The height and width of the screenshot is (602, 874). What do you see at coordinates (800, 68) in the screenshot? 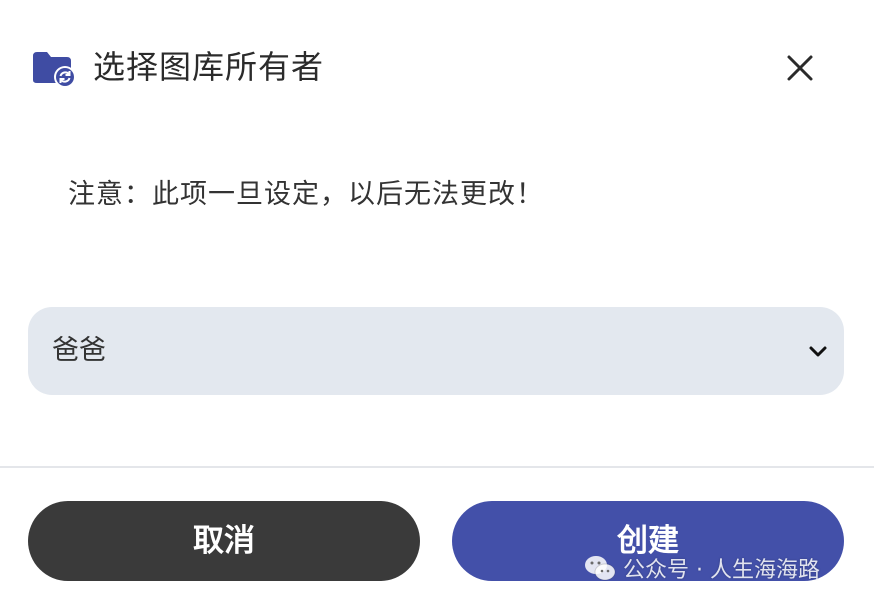
I see `close-icon` at bounding box center [800, 68].